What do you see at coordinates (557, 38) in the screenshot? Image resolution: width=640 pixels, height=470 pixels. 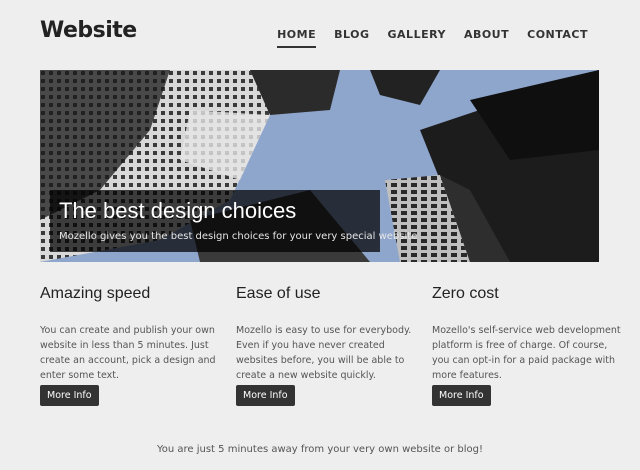 I see `nav-contact: CONTACT` at bounding box center [557, 38].